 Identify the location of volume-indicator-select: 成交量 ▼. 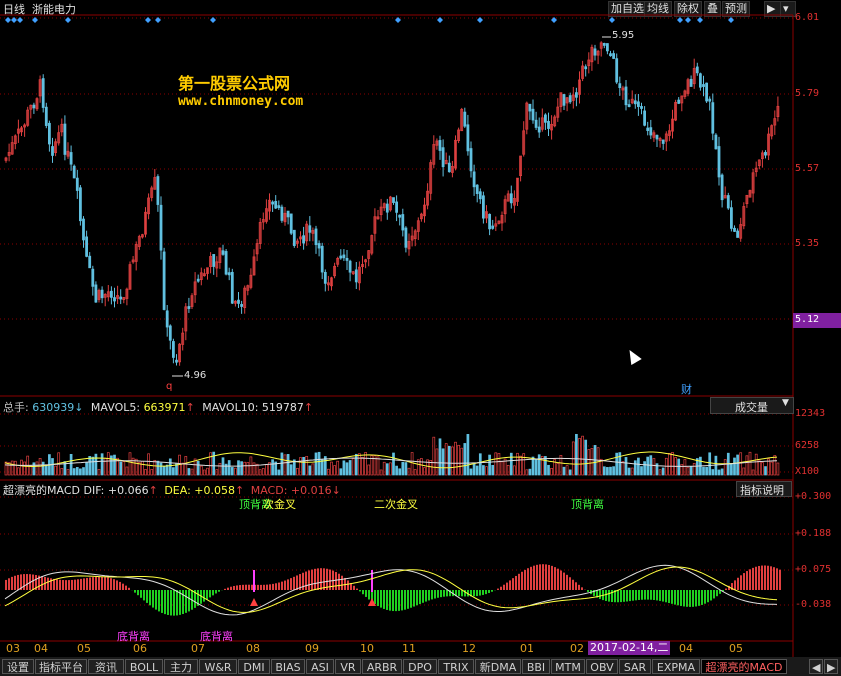
(752, 405).